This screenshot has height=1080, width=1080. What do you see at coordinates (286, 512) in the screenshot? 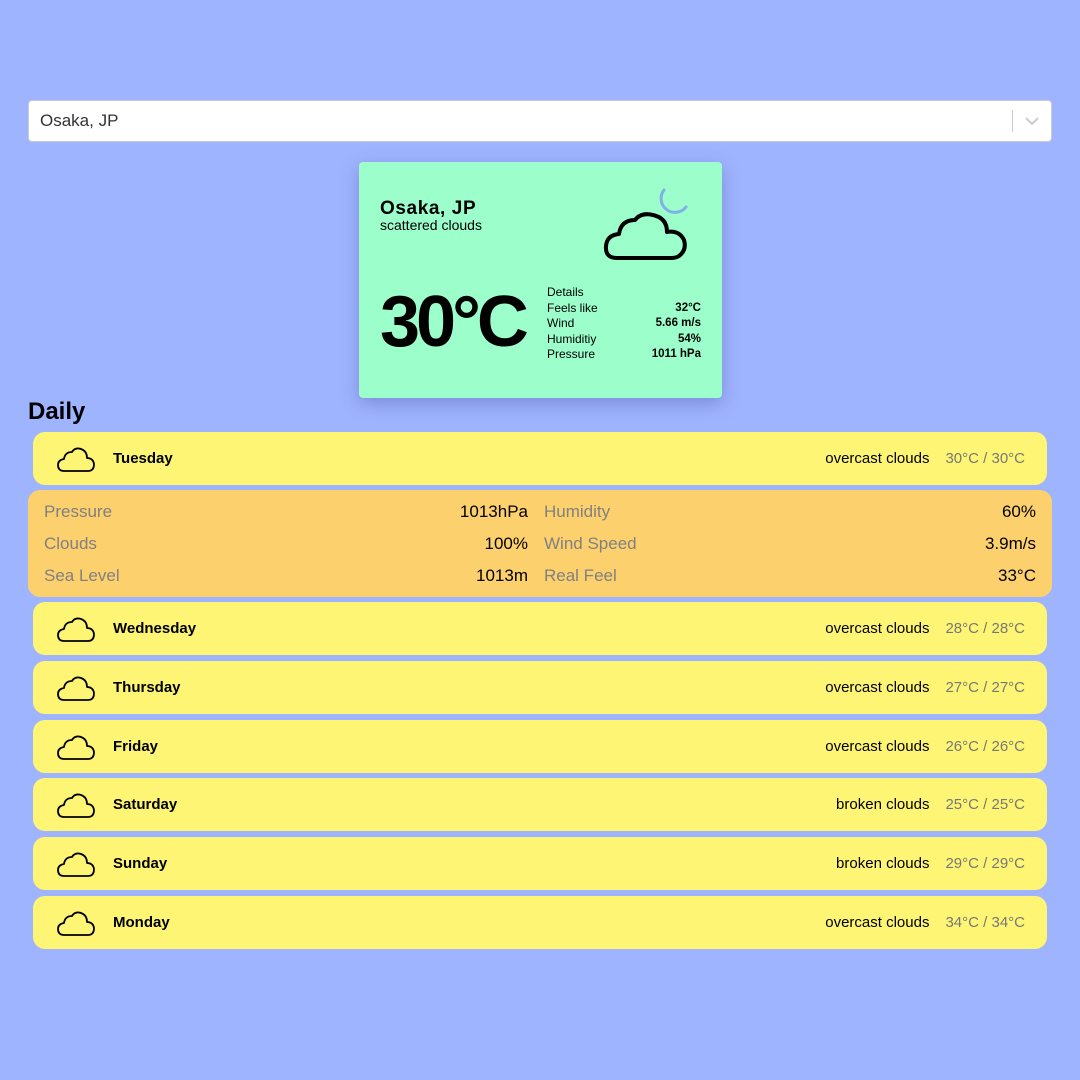
I see `detail-pressure: Pressure 1013hPa` at bounding box center [286, 512].